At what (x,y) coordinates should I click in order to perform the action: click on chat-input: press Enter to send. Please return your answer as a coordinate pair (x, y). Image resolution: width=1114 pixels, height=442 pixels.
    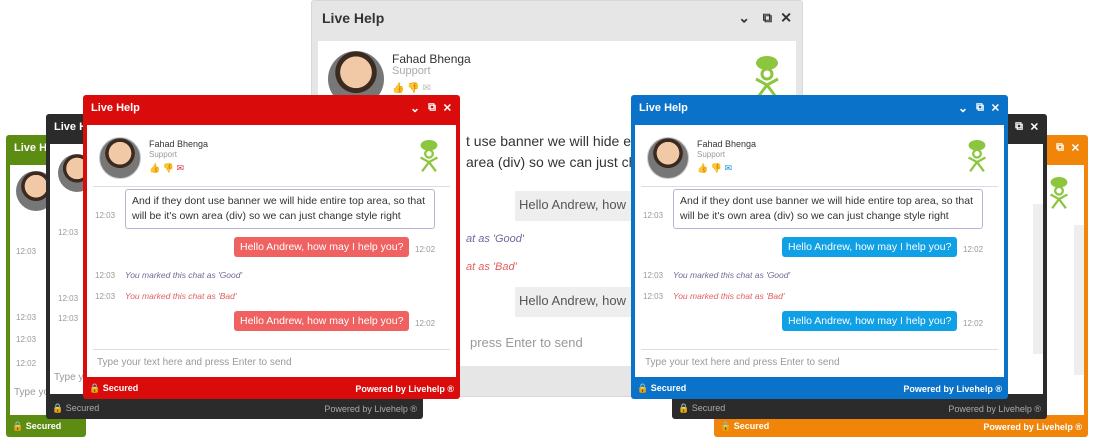
    Looking at the image, I should click on (526, 342).